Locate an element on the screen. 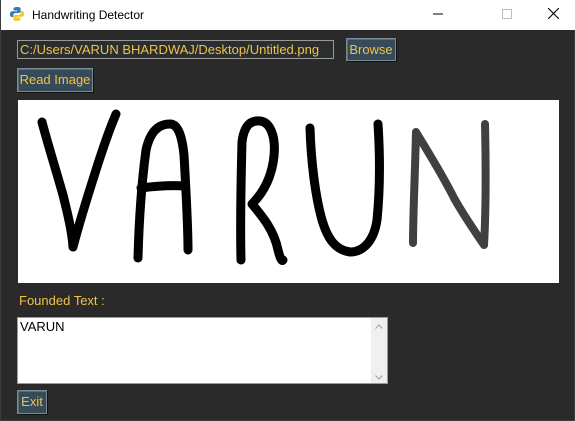  chevron-up-icon is located at coordinates (379, 325).